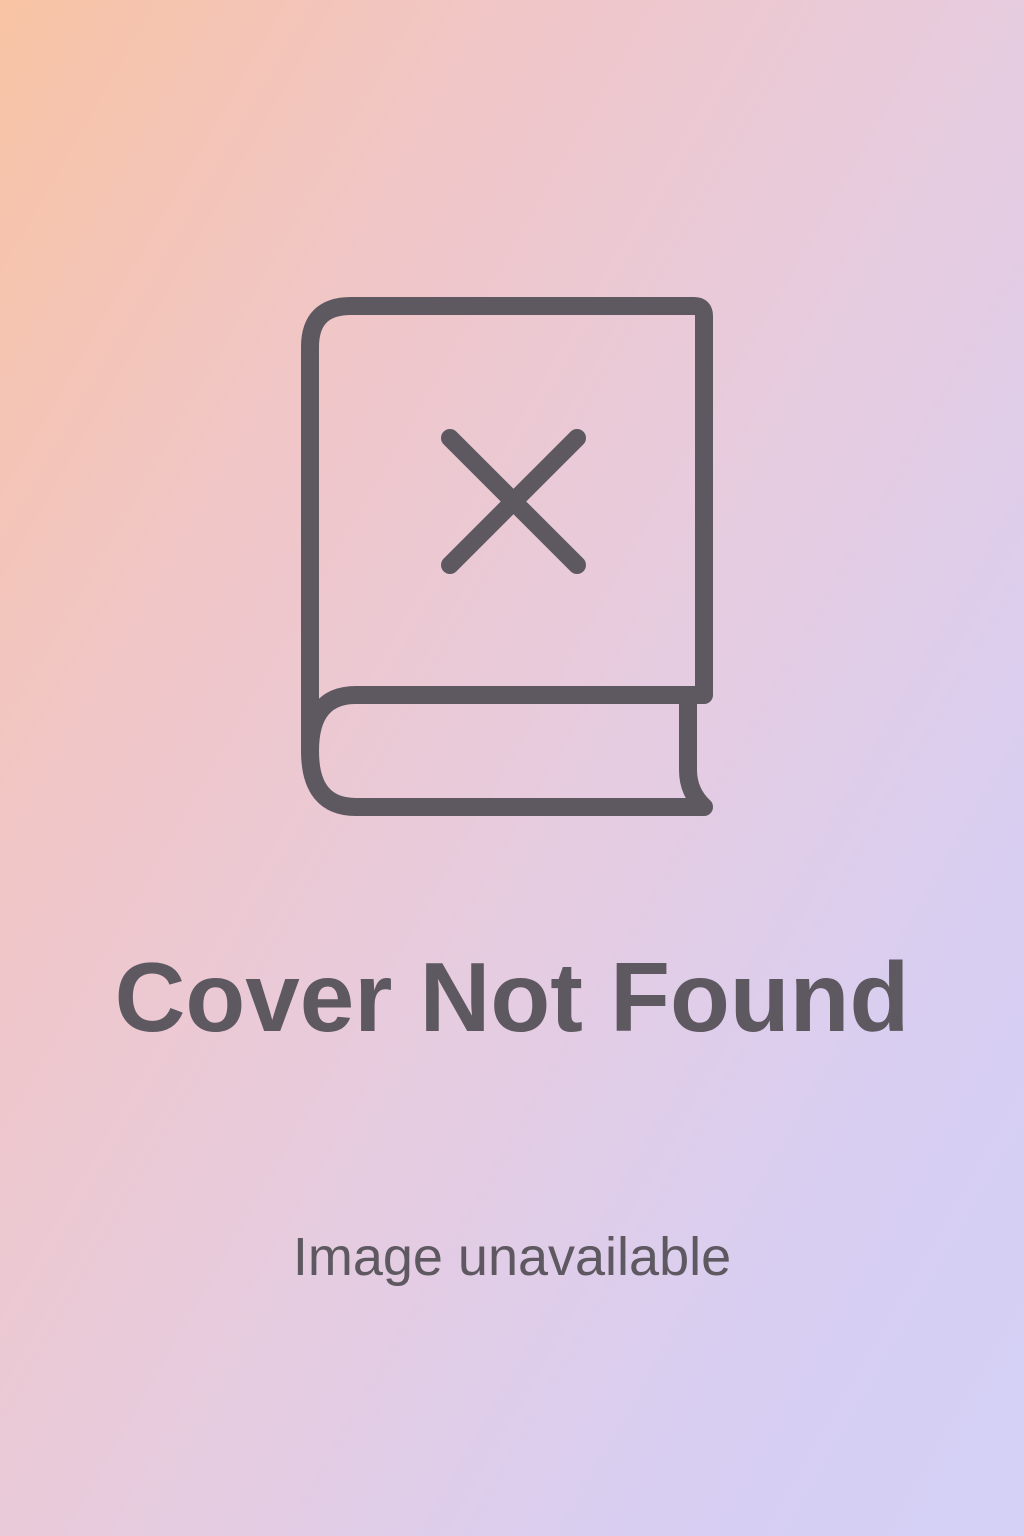  I want to click on cover-not-found-title: Cover Not Found, so click(512, 997).